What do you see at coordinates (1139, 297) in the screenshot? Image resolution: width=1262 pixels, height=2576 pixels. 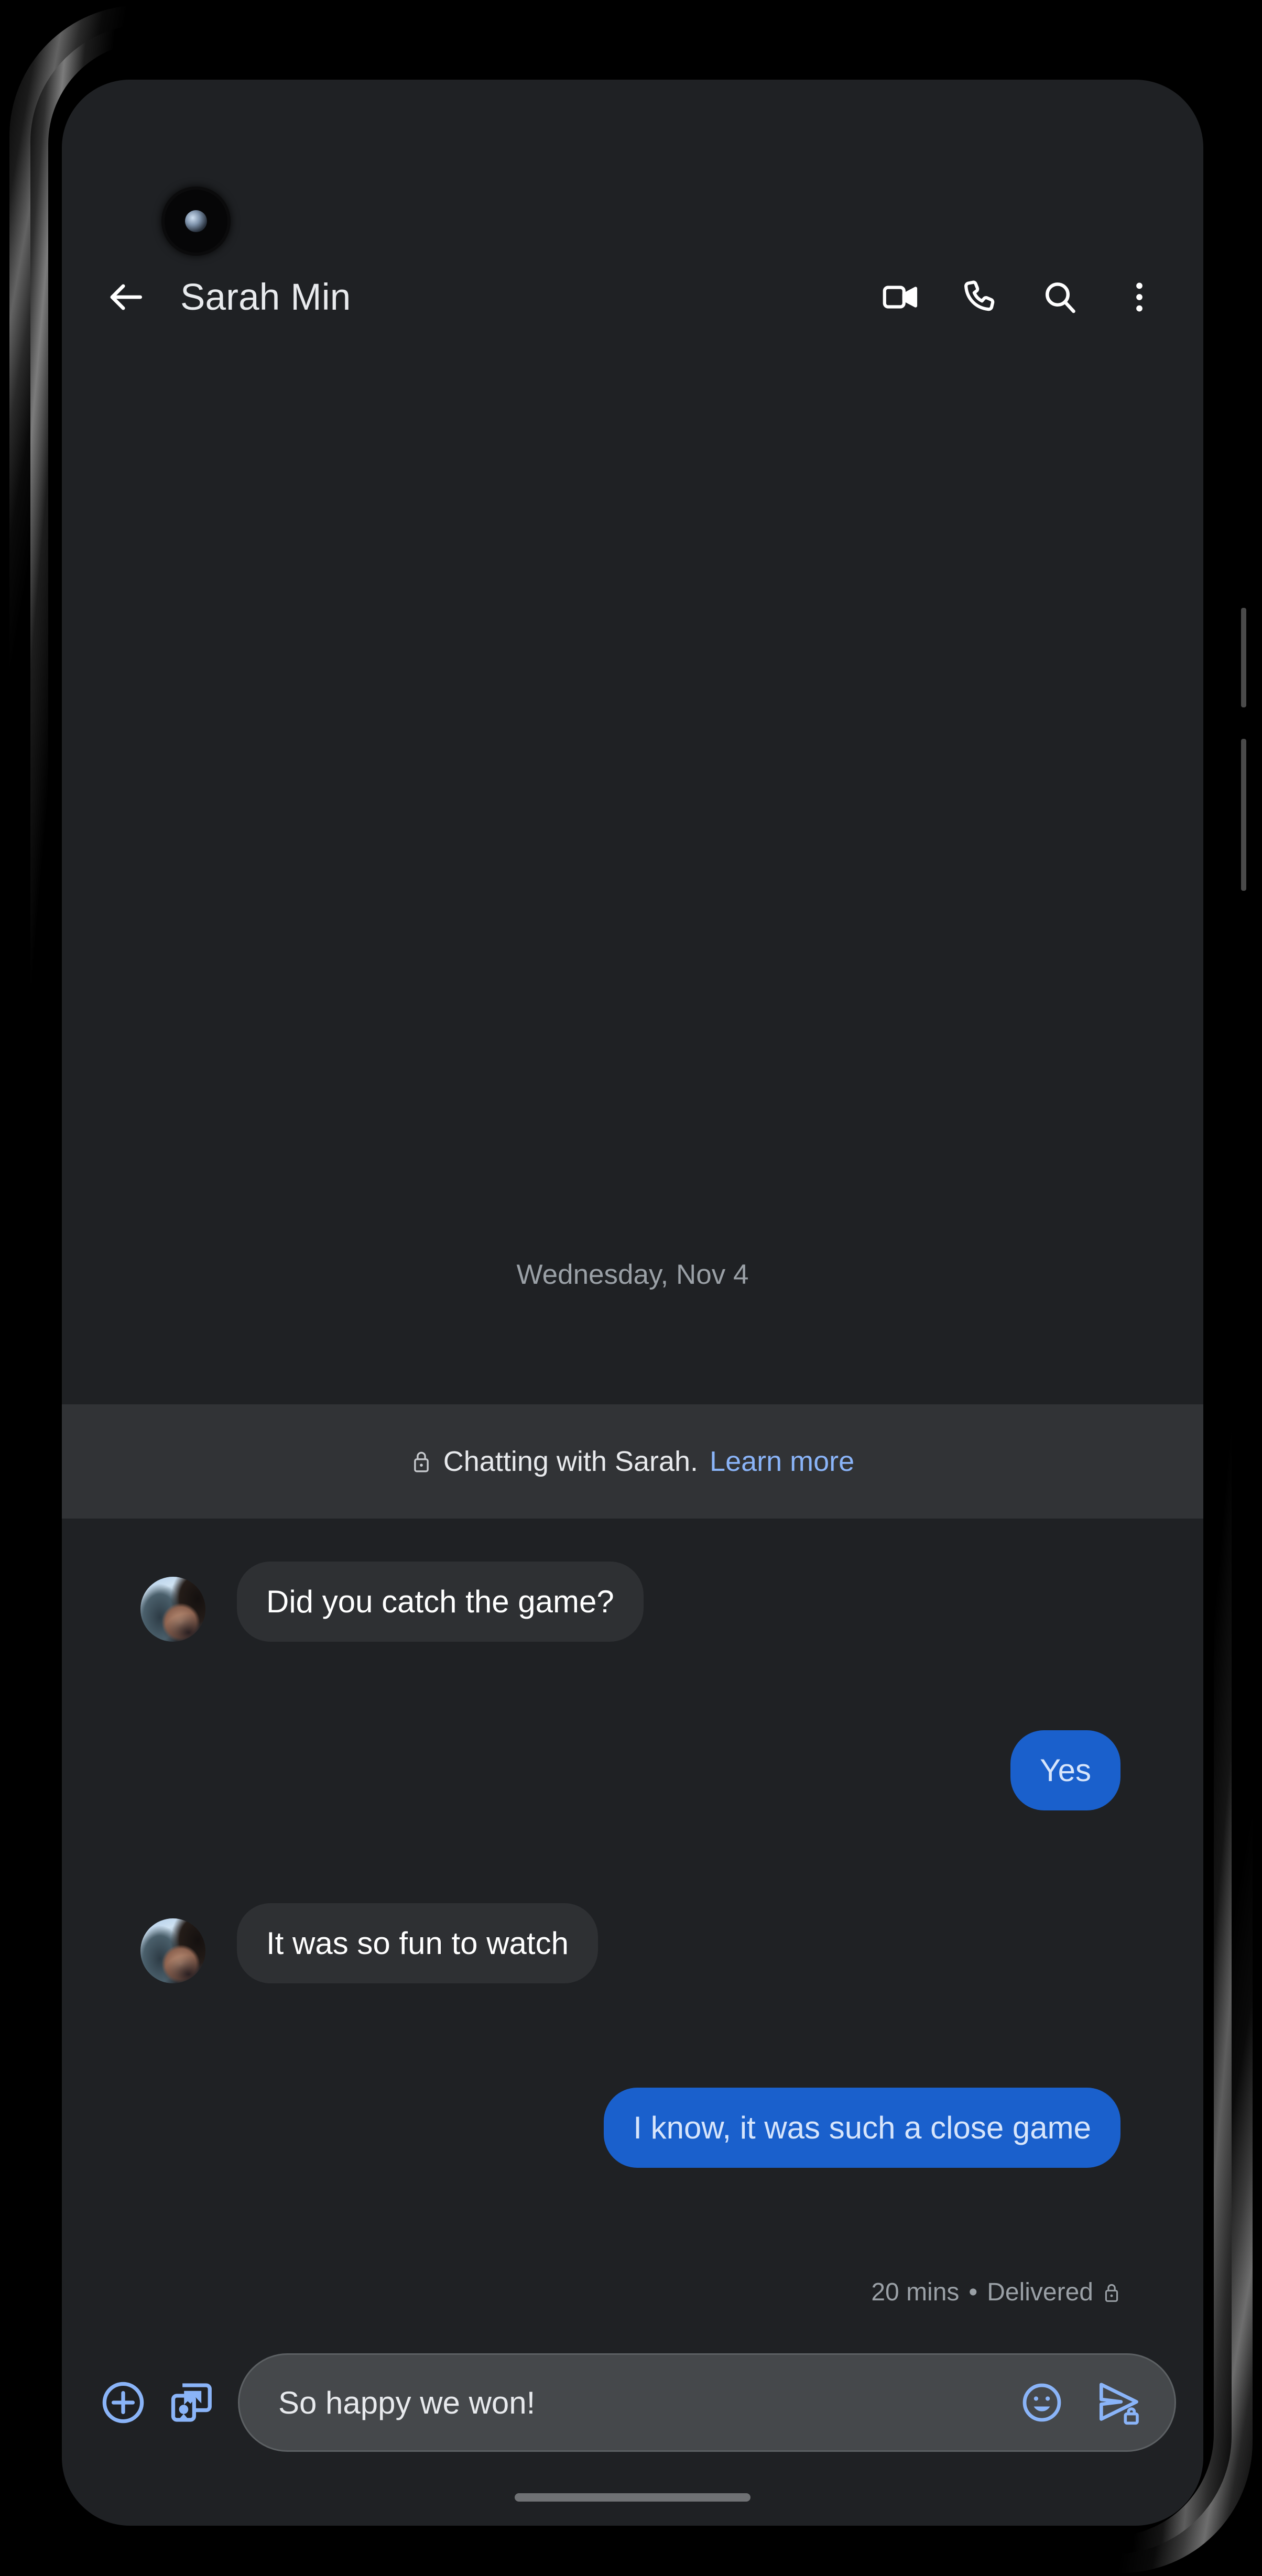 I see `overflow-menu-icon` at bounding box center [1139, 297].